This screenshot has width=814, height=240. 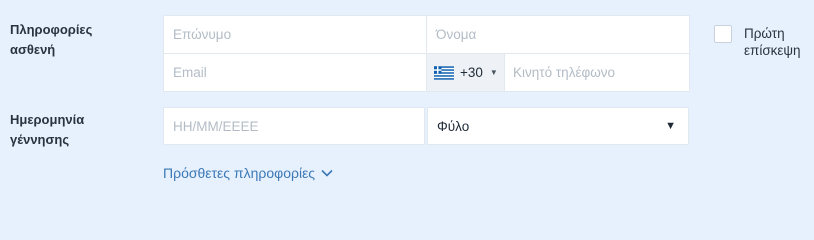 What do you see at coordinates (294, 126) in the screenshot?
I see `birth-date-input: HH/MM/EEEE` at bounding box center [294, 126].